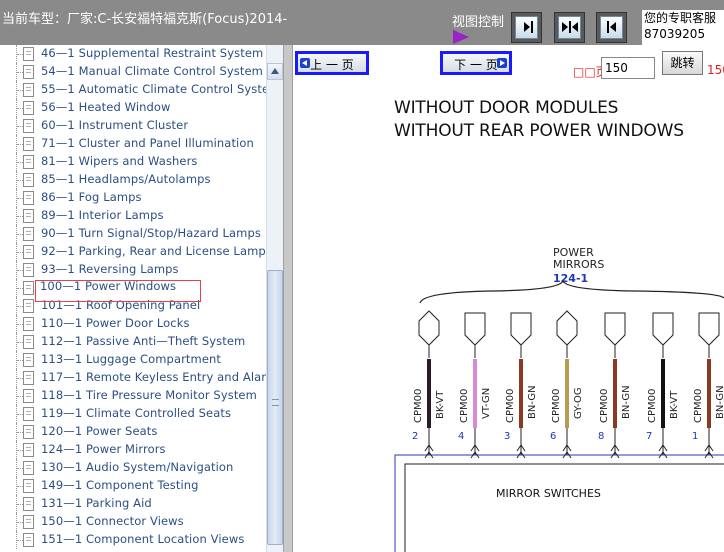 The height and width of the screenshot is (552, 724). What do you see at coordinates (151, 233) in the screenshot?
I see `tree-item-label: 90—1 Turn Signal/Stop/Hazard Lamps` at bounding box center [151, 233].